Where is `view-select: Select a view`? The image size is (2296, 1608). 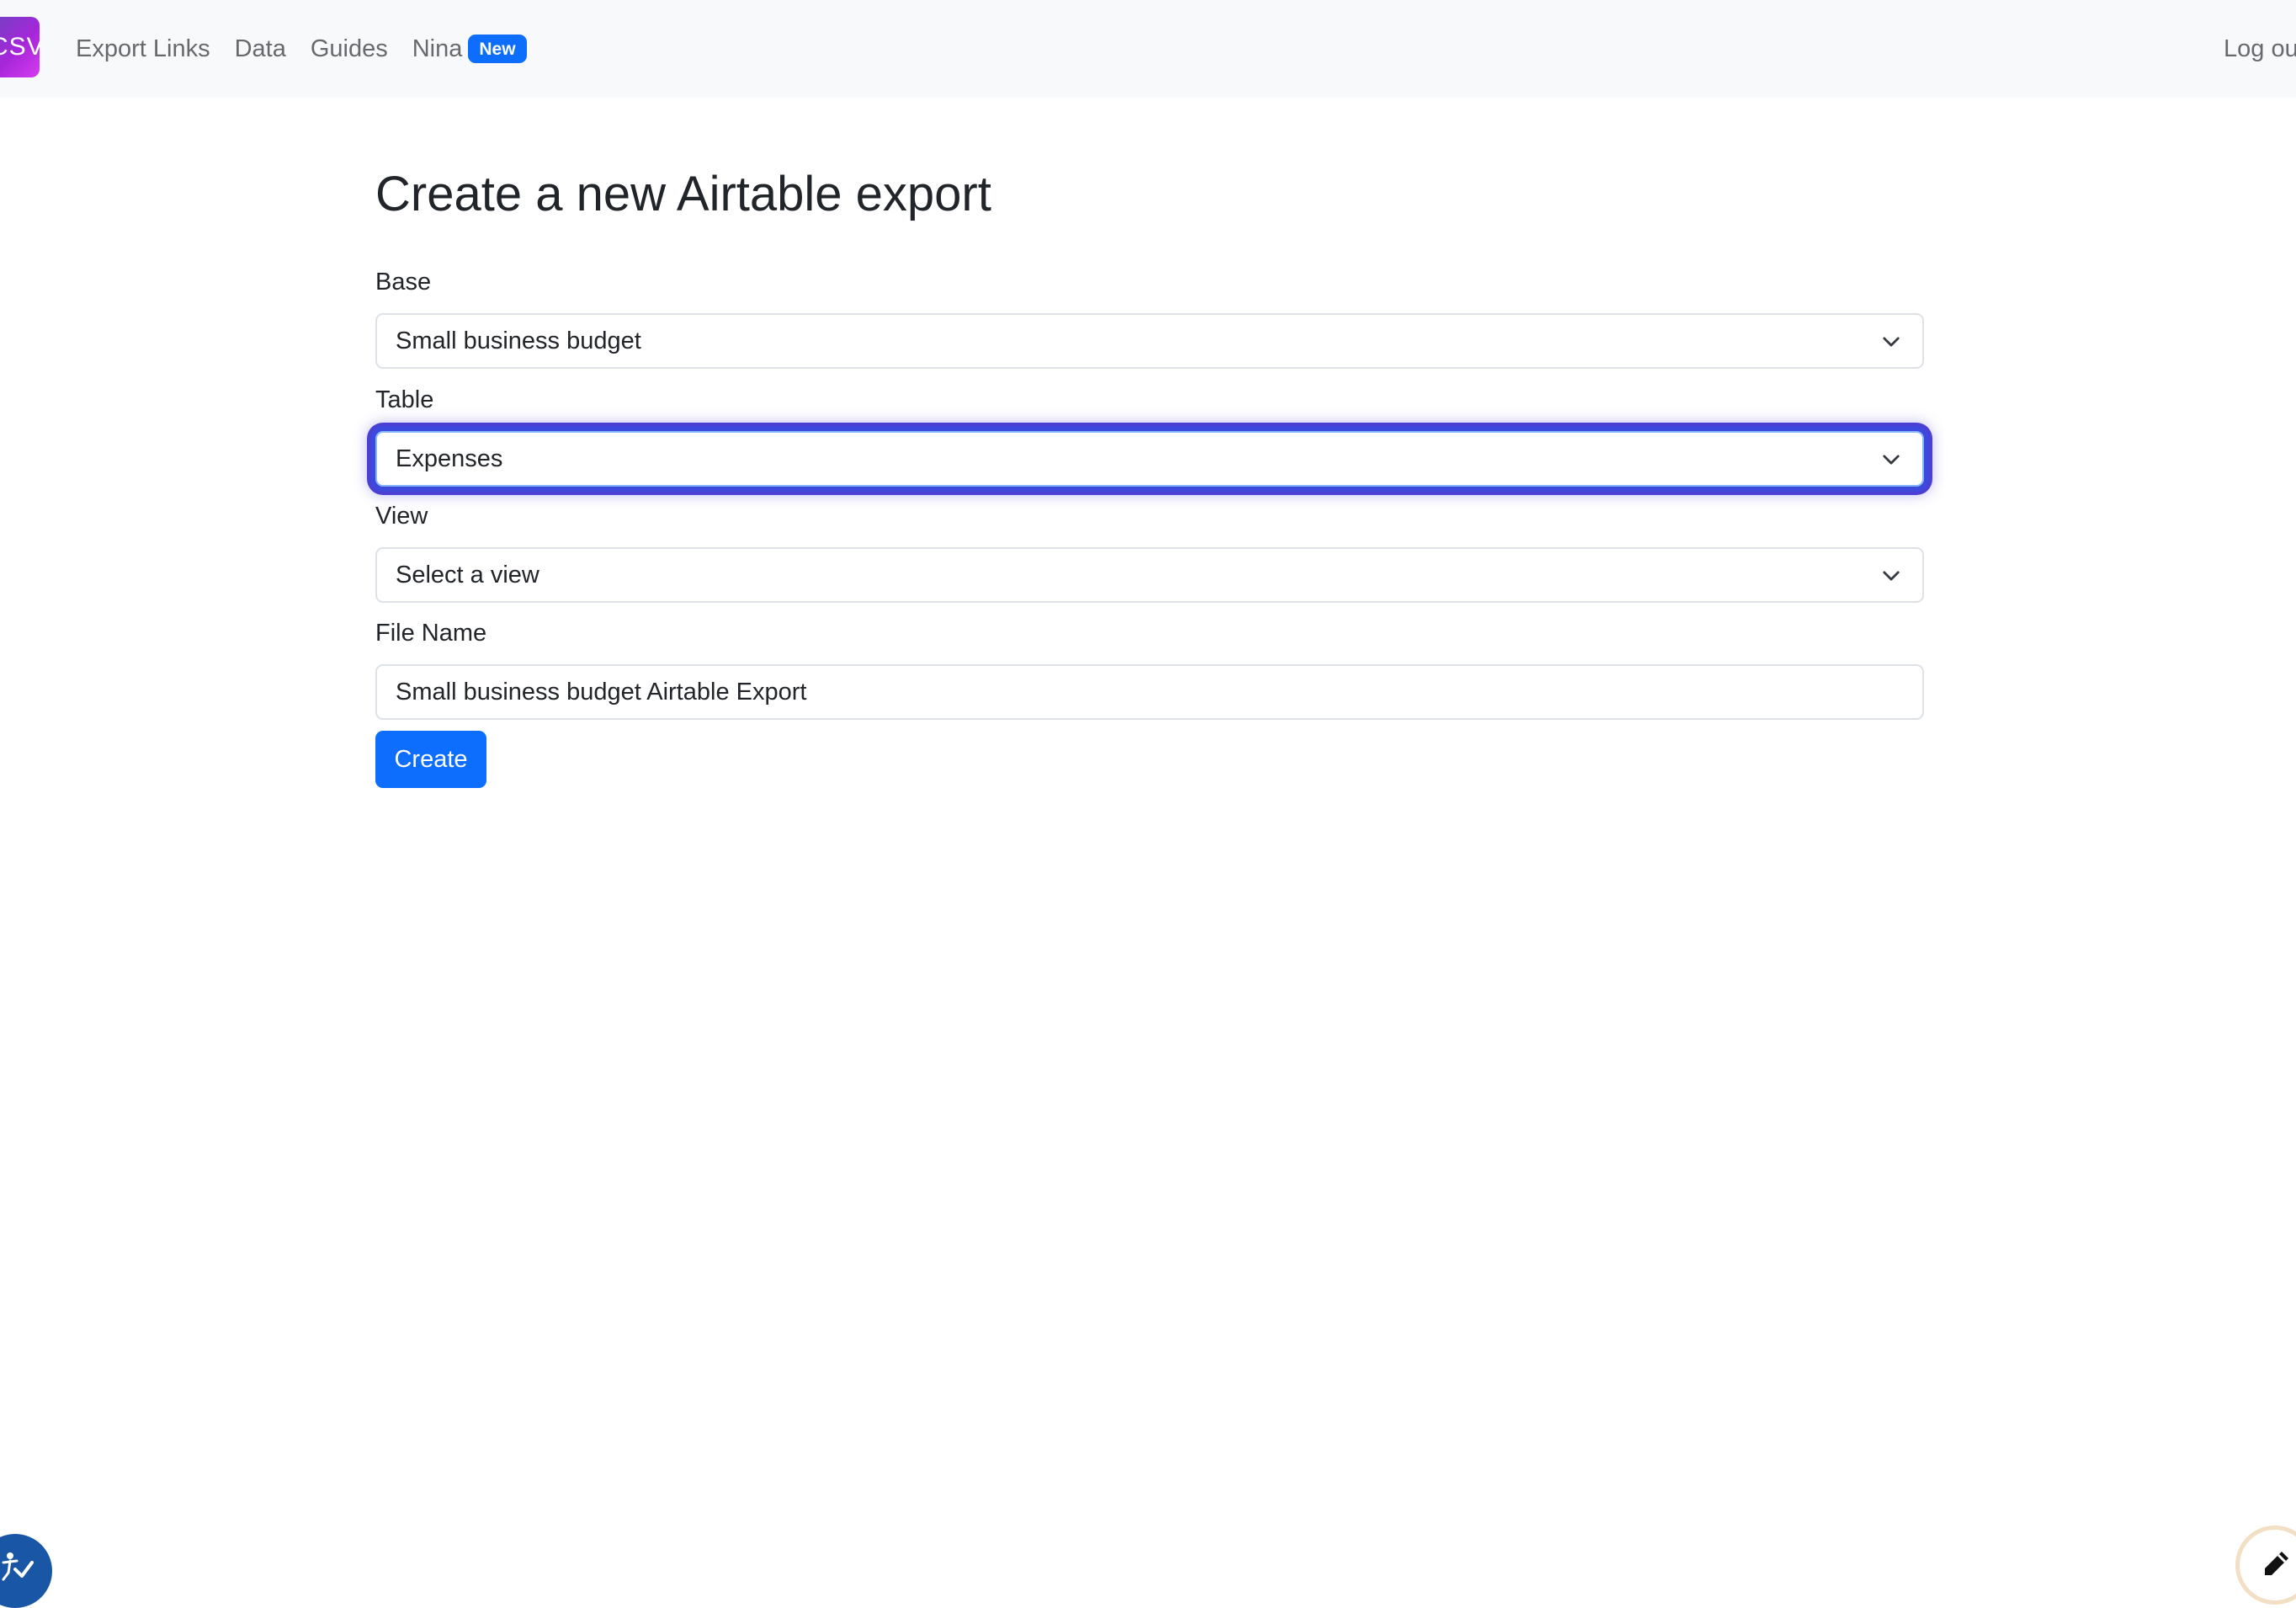 view-select: Select a view is located at coordinates (1149, 575).